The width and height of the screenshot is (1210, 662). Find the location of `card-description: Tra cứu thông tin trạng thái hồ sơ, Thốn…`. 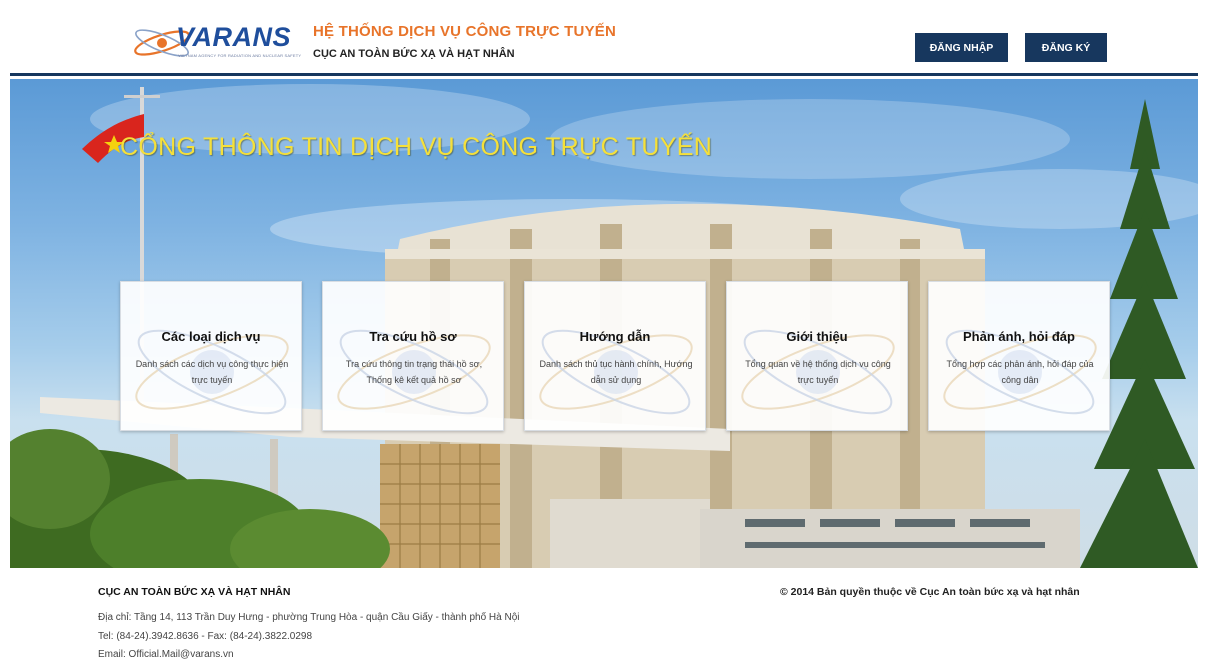

card-description: Tra cứu thông tin trạng thái hồ sơ, Thốn… is located at coordinates (414, 372).